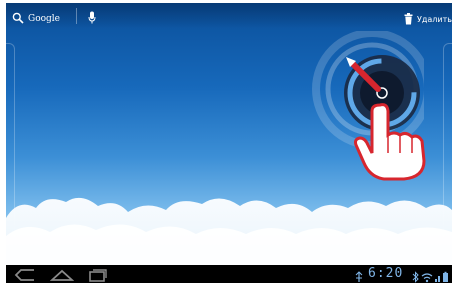 The height and width of the screenshot is (287, 458). Describe the element at coordinates (18, 18) in the screenshot. I see `search-icon` at that location.